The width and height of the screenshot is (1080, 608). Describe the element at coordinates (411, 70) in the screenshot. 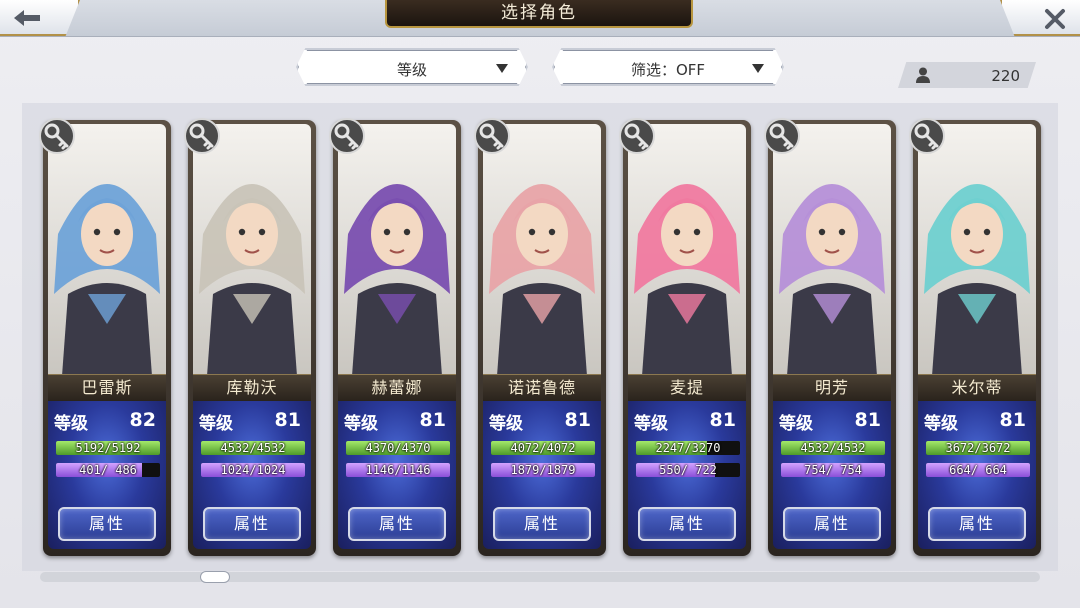

I see `sort-dropdown-label: 等级` at that location.